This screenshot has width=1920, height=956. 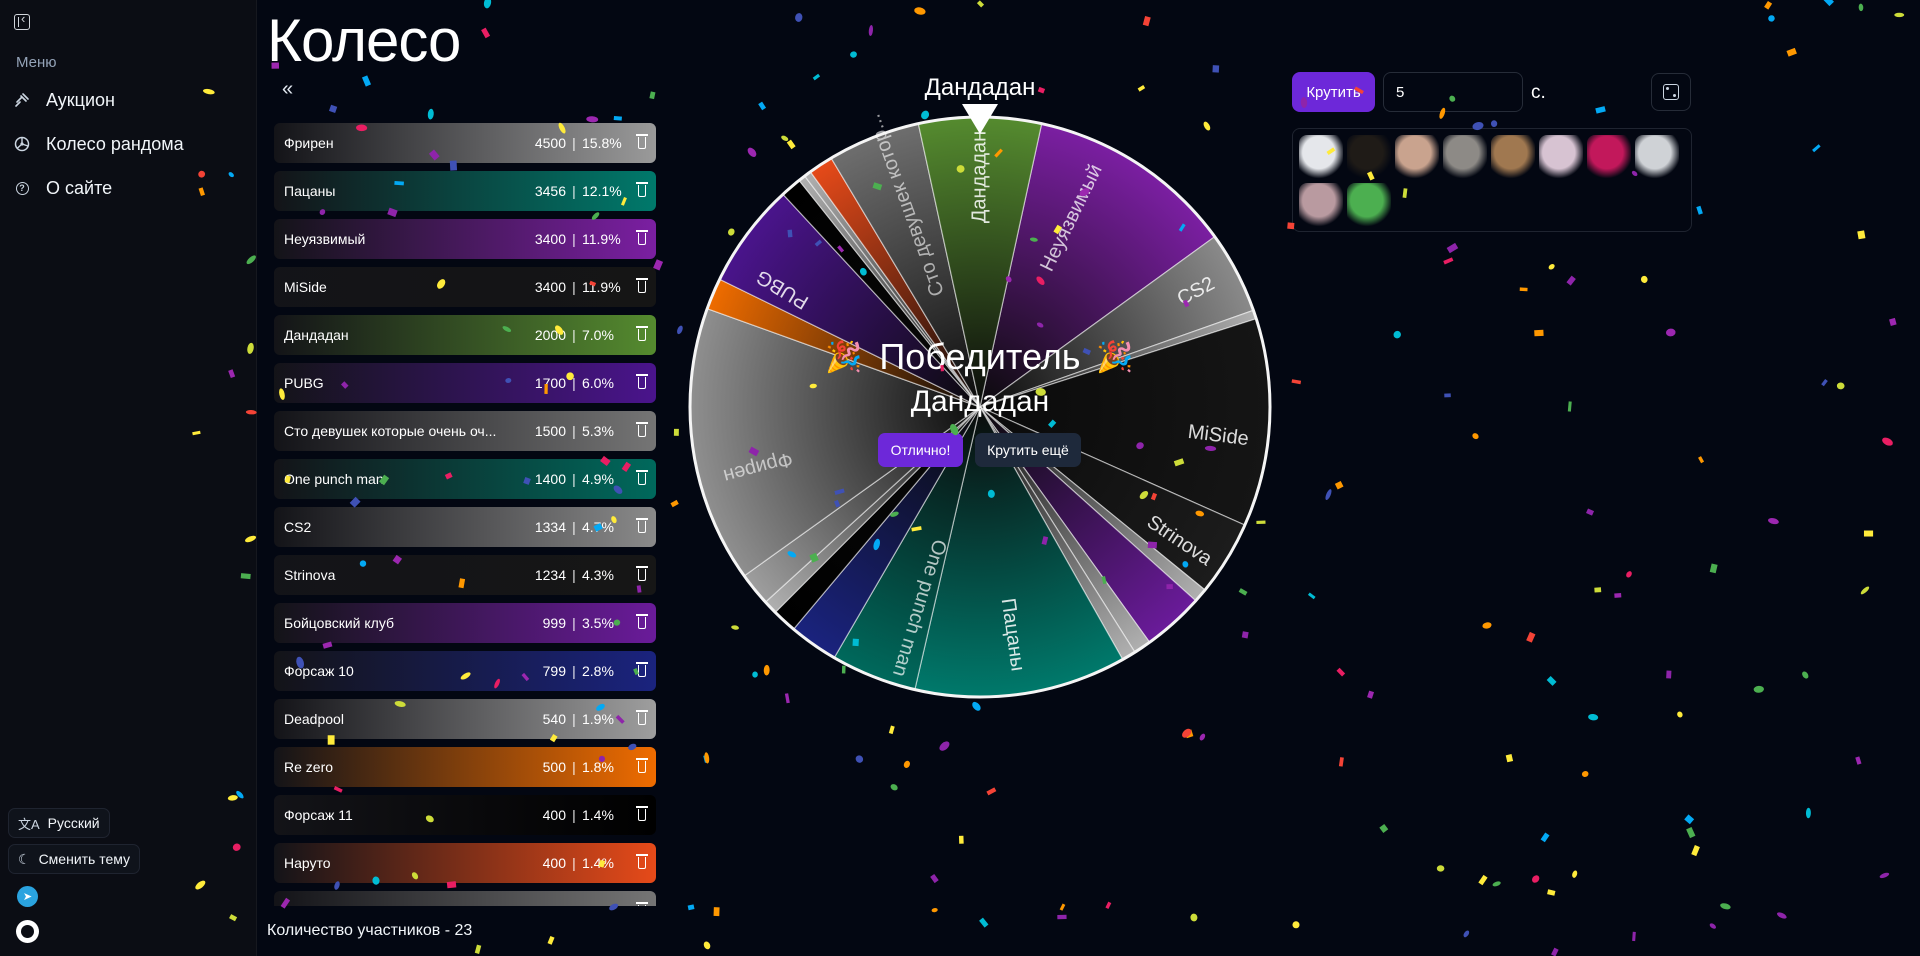 I want to click on lot-name: Бойцовский клуб, so click(x=395, y=623).